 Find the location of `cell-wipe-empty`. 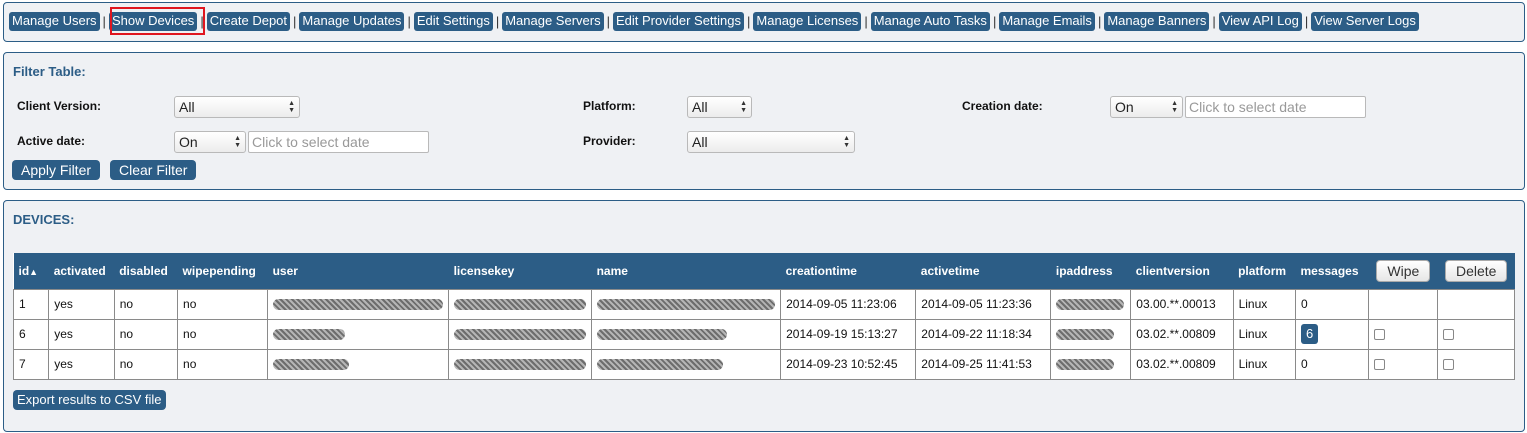

cell-wipe-empty is located at coordinates (1403, 304).